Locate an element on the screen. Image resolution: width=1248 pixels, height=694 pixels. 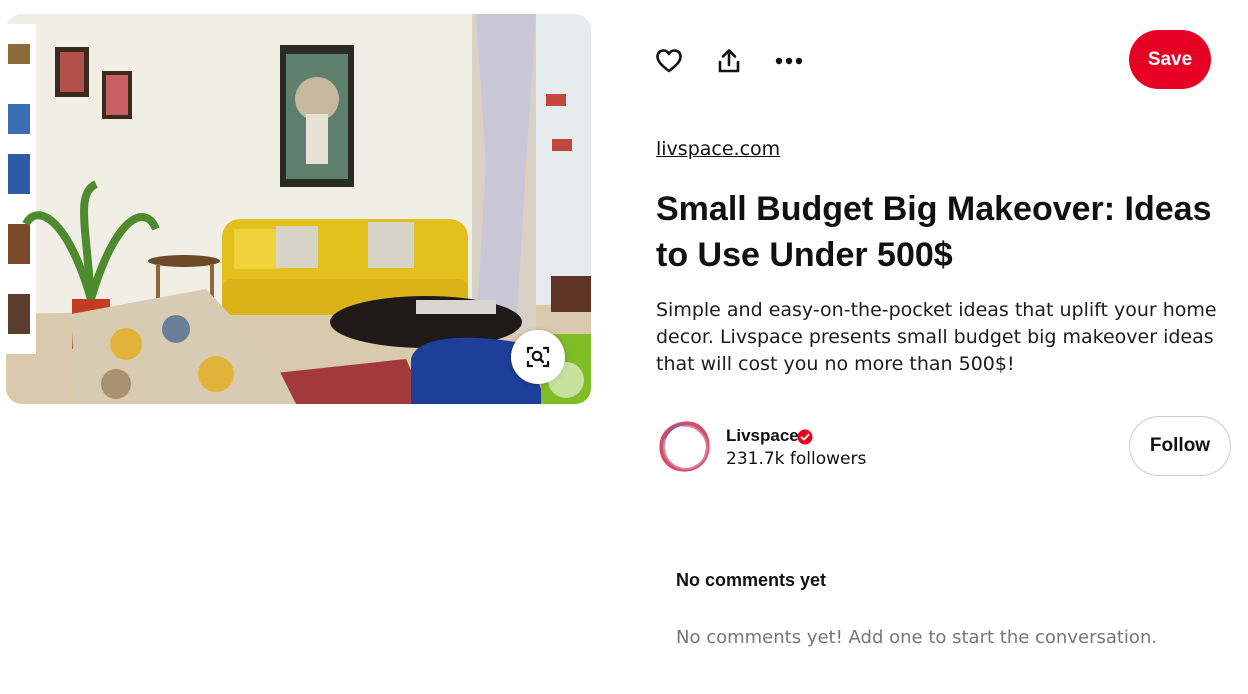
verified-badge-icon is located at coordinates (805, 437).